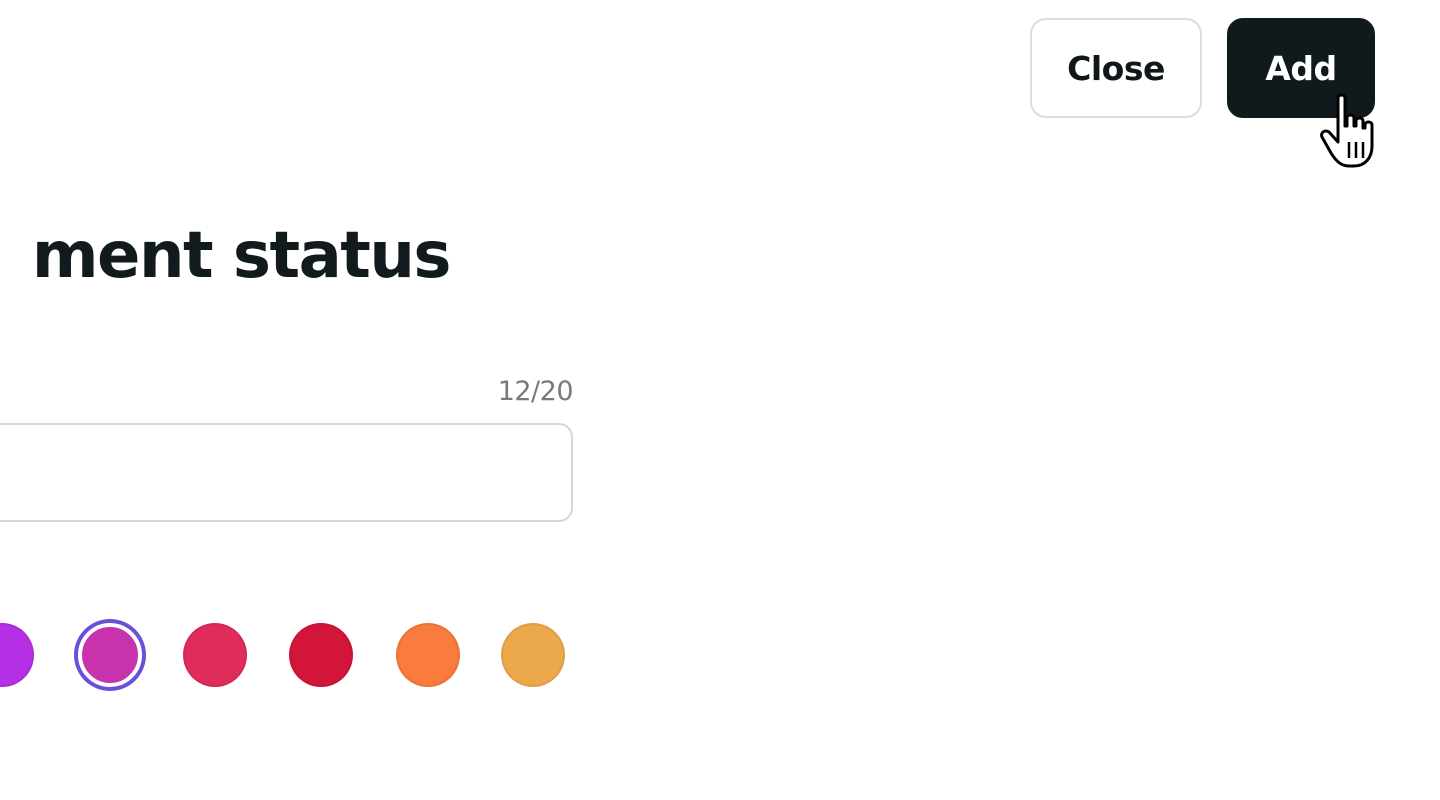 The image size is (1440, 800). Describe the element at coordinates (321, 655) in the screenshot. I see `color-swatch-crimson` at that location.